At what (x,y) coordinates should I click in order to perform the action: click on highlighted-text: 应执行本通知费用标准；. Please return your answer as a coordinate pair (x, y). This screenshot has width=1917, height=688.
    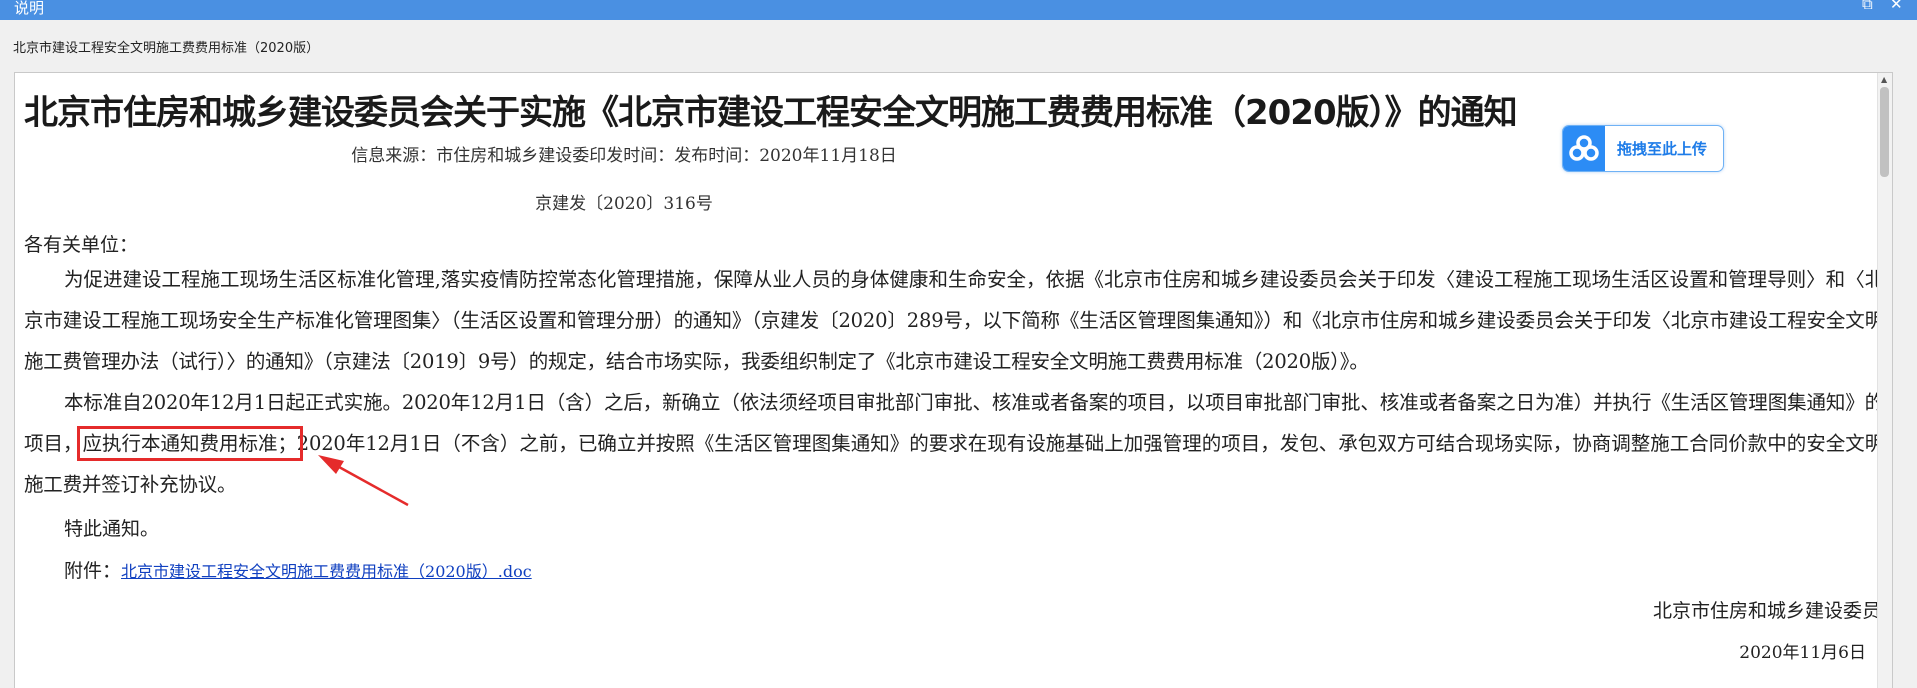
    Looking at the image, I should click on (189, 443).